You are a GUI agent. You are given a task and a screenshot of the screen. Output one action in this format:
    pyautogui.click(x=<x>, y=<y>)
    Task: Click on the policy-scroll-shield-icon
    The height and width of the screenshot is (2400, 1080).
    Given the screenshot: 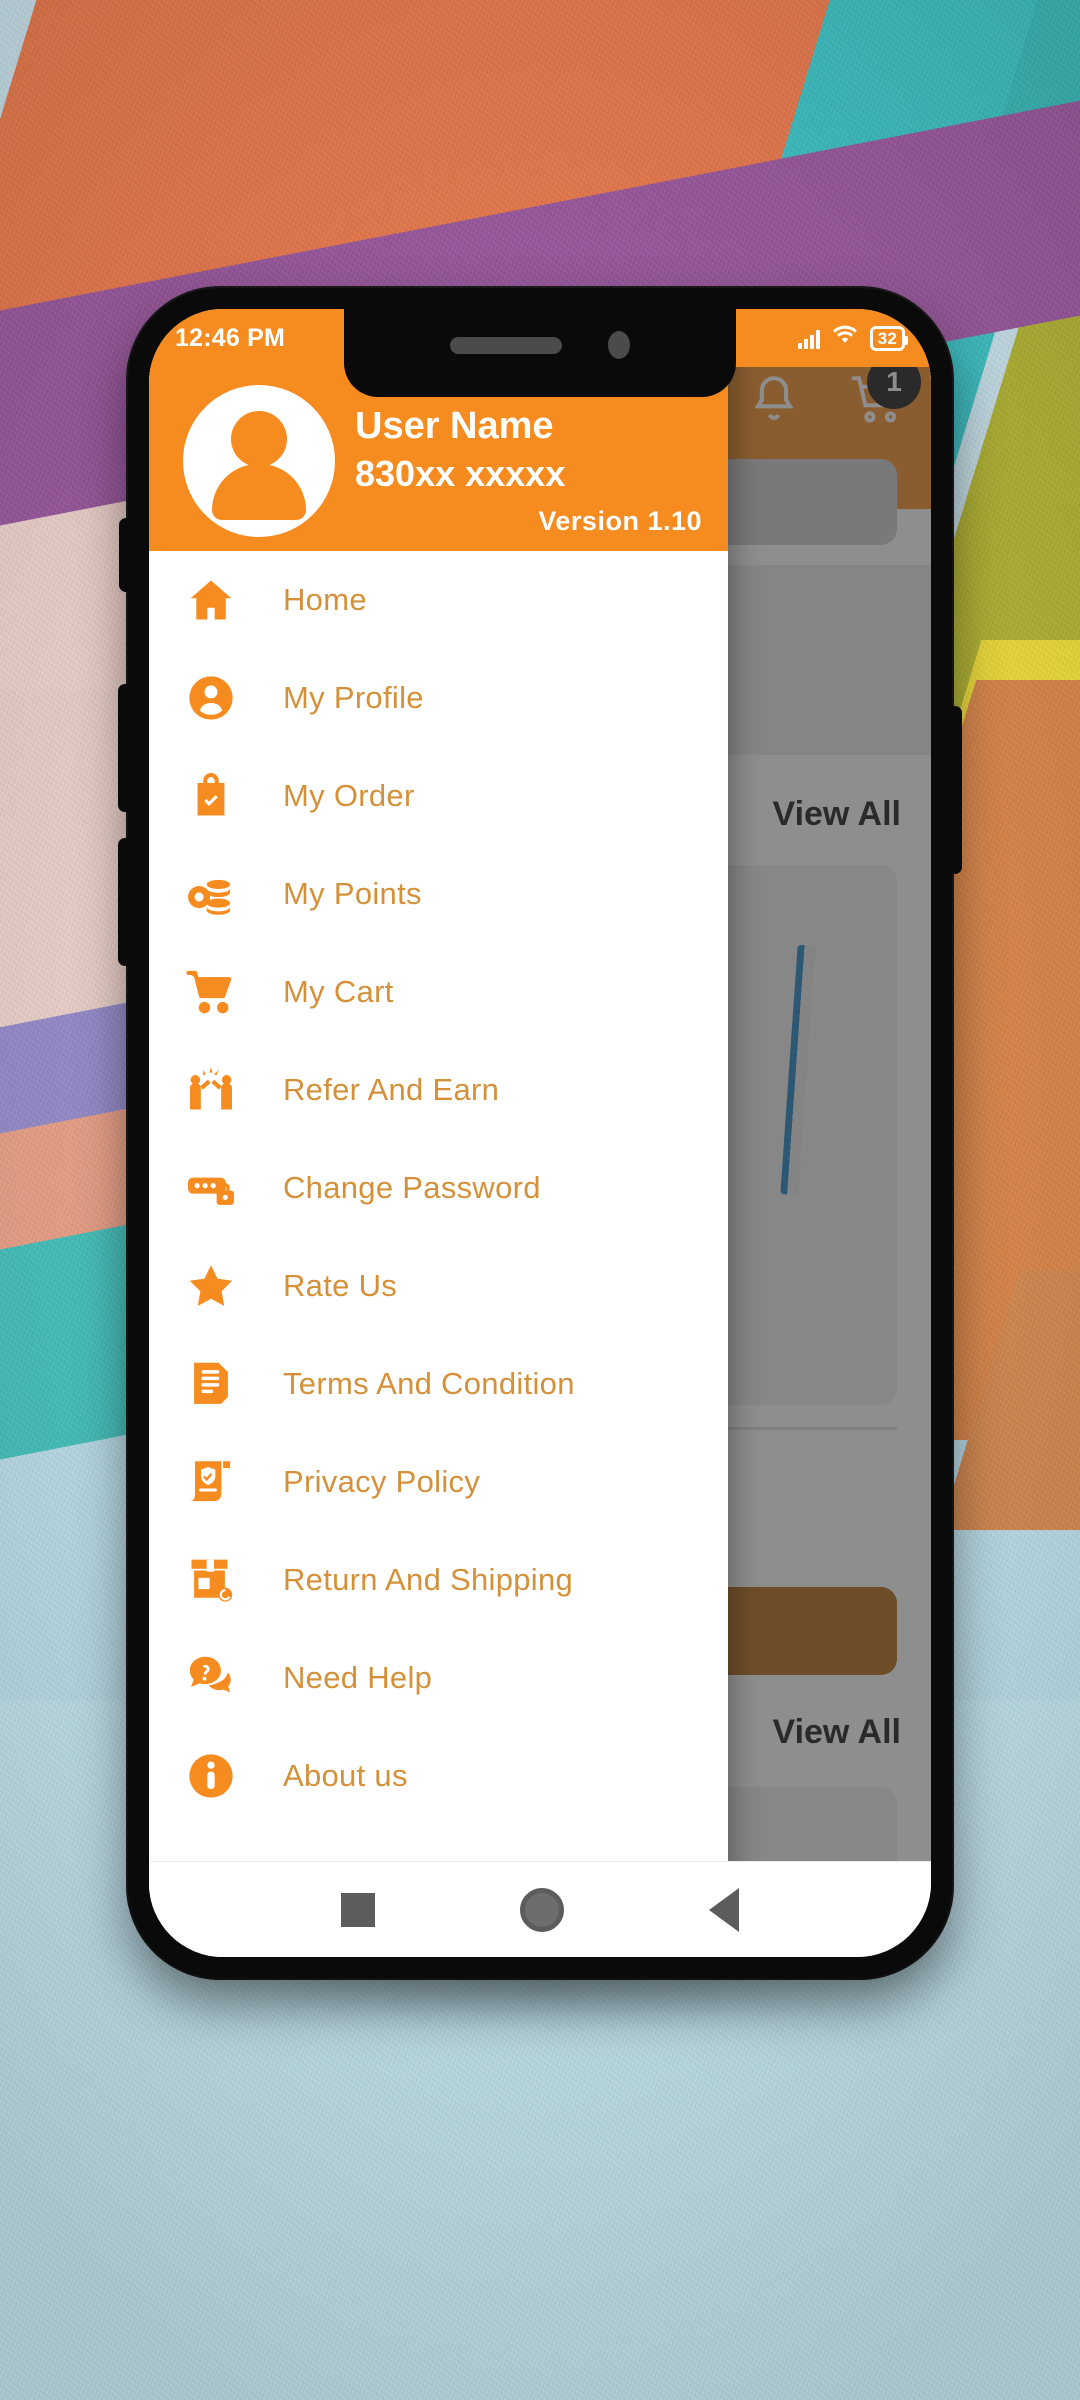 What is the action you would take?
    pyautogui.click(x=223, y=1482)
    